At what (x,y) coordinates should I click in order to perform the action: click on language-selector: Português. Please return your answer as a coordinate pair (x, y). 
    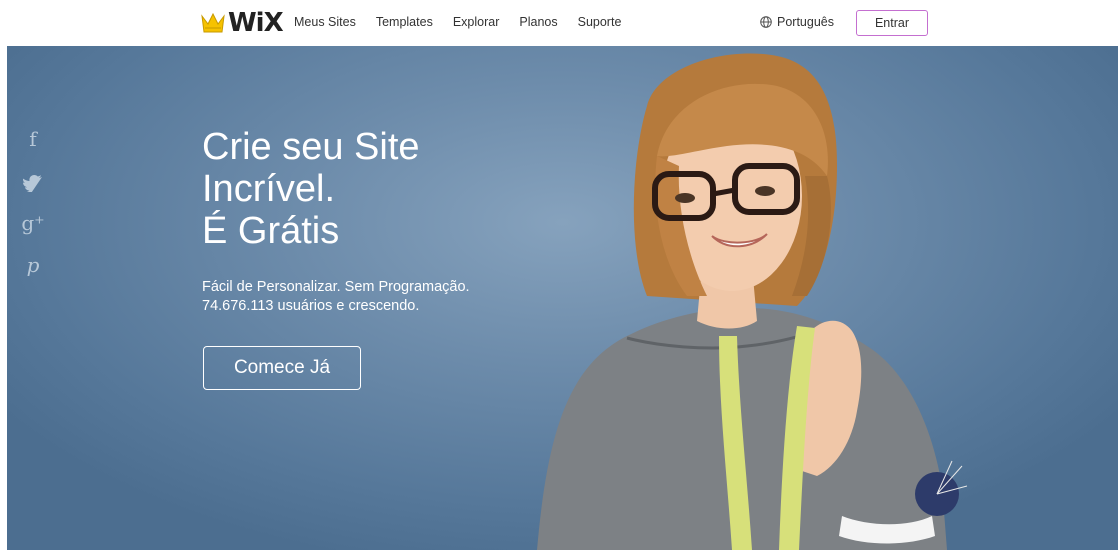
    Looking at the image, I should click on (797, 22).